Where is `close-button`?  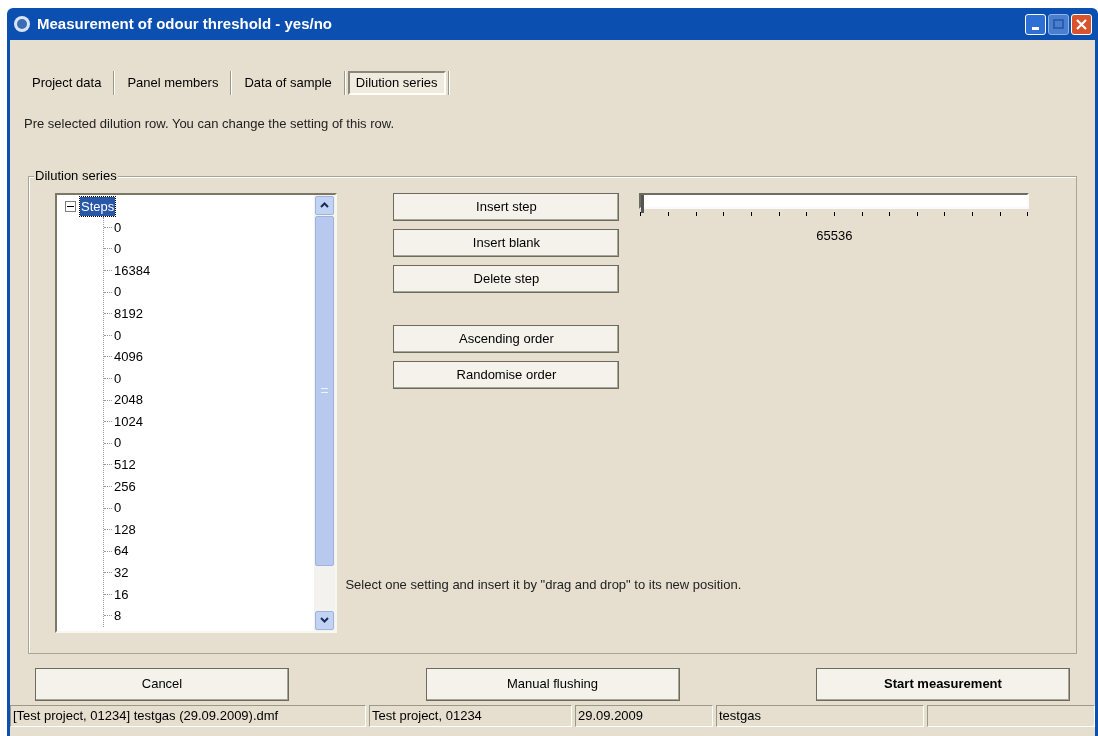 close-button is located at coordinates (1081, 24).